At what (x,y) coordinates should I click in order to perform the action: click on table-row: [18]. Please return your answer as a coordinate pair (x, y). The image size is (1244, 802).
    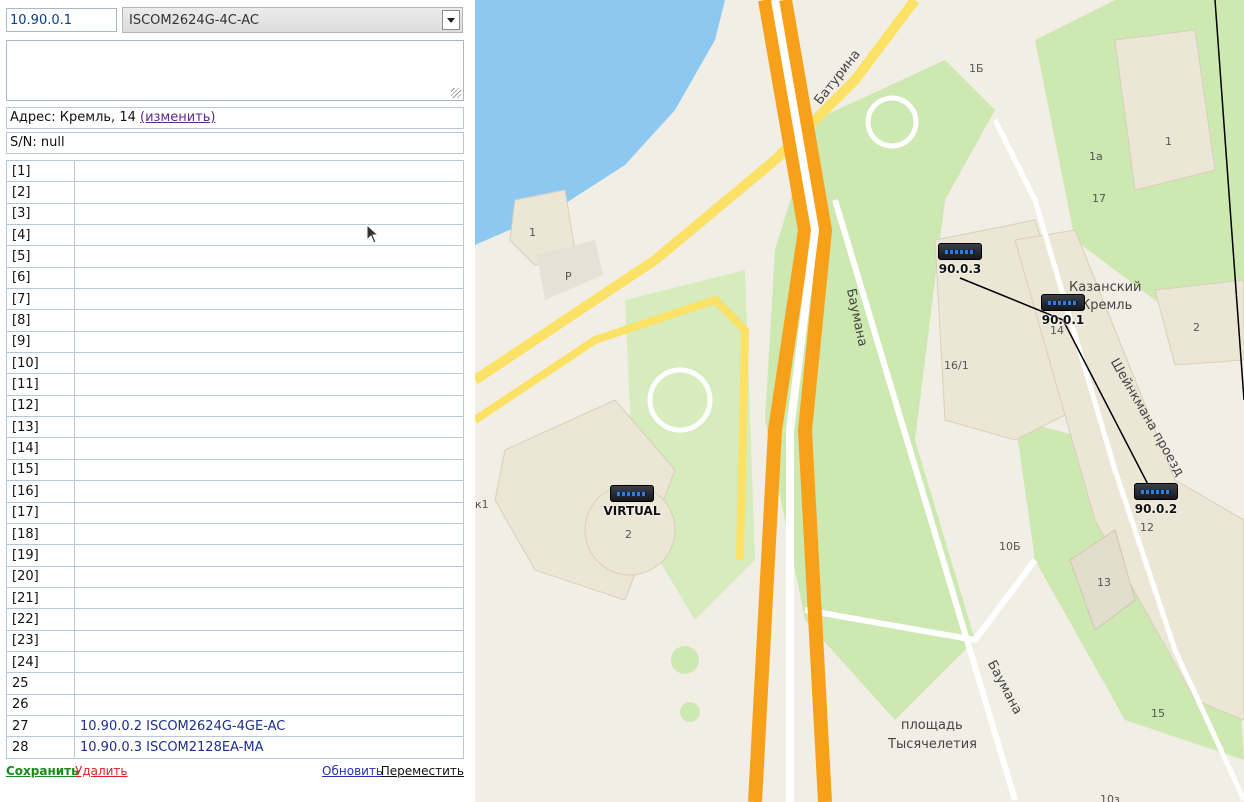
    Looking at the image, I should click on (235, 534).